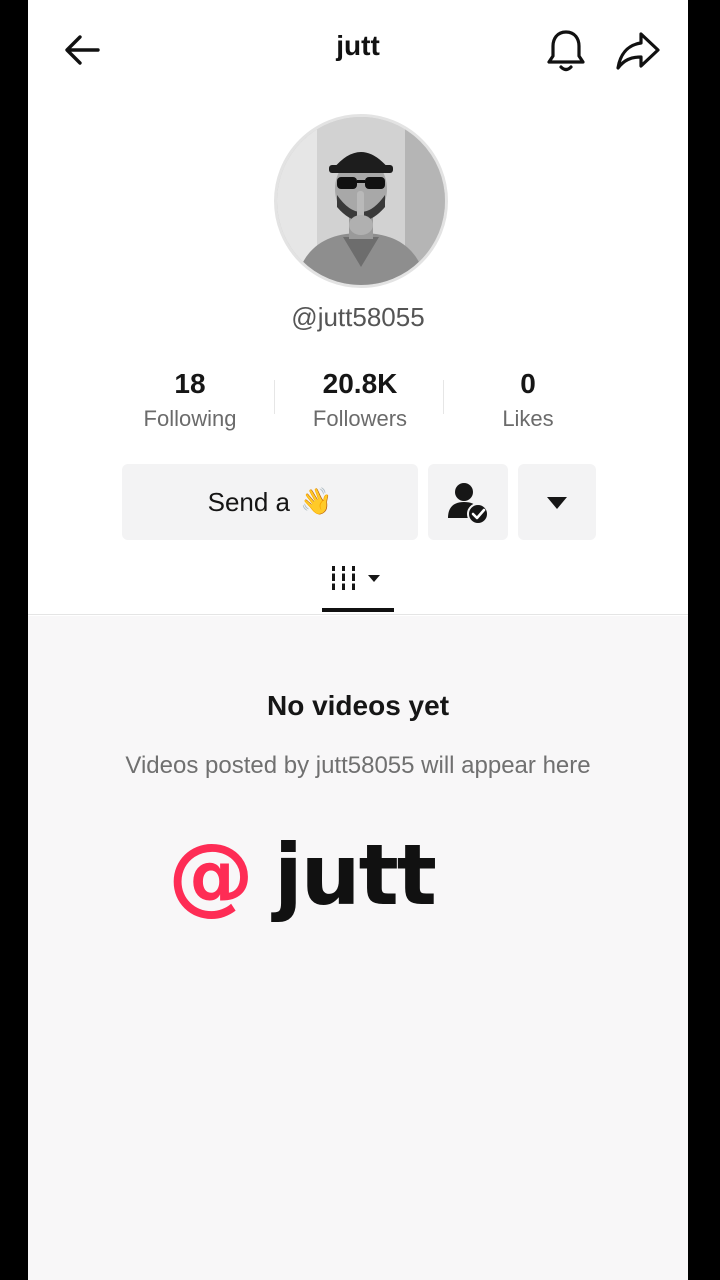 Image resolution: width=720 pixels, height=1280 pixels. Describe the element at coordinates (190, 383) in the screenshot. I see `following-count: 18` at that location.